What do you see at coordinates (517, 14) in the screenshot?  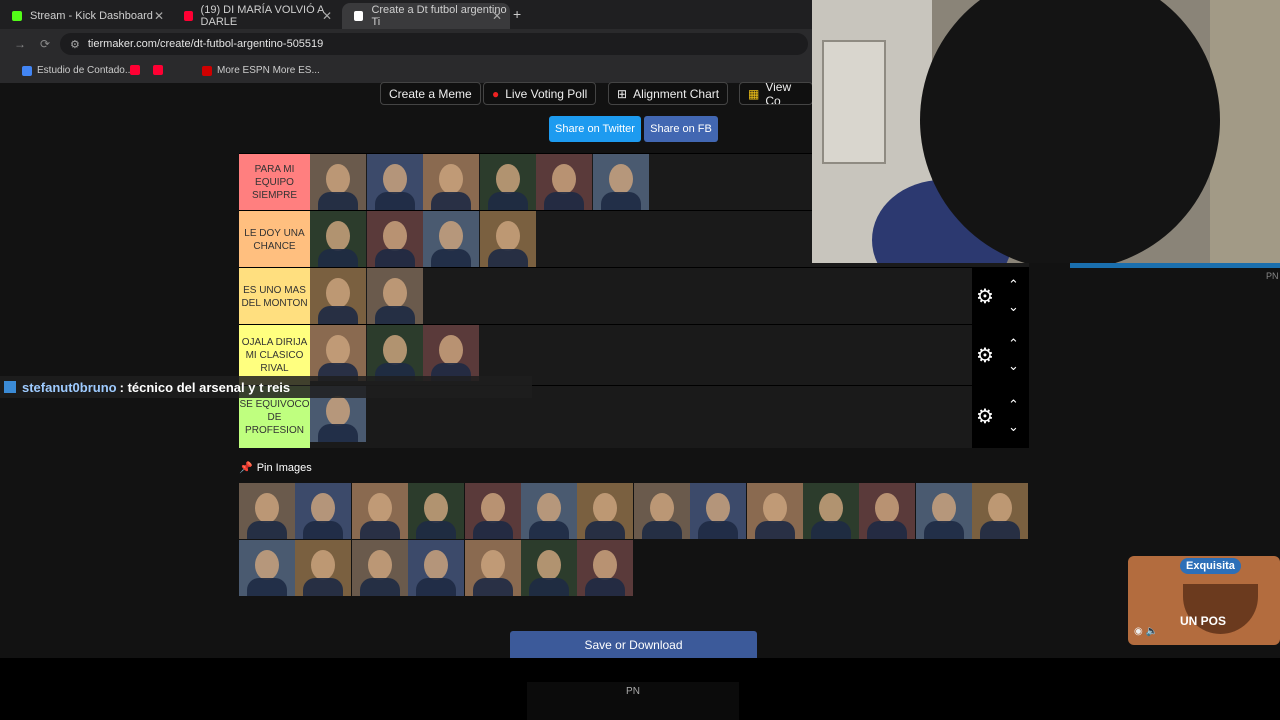 I see `new-tab-icon: +` at bounding box center [517, 14].